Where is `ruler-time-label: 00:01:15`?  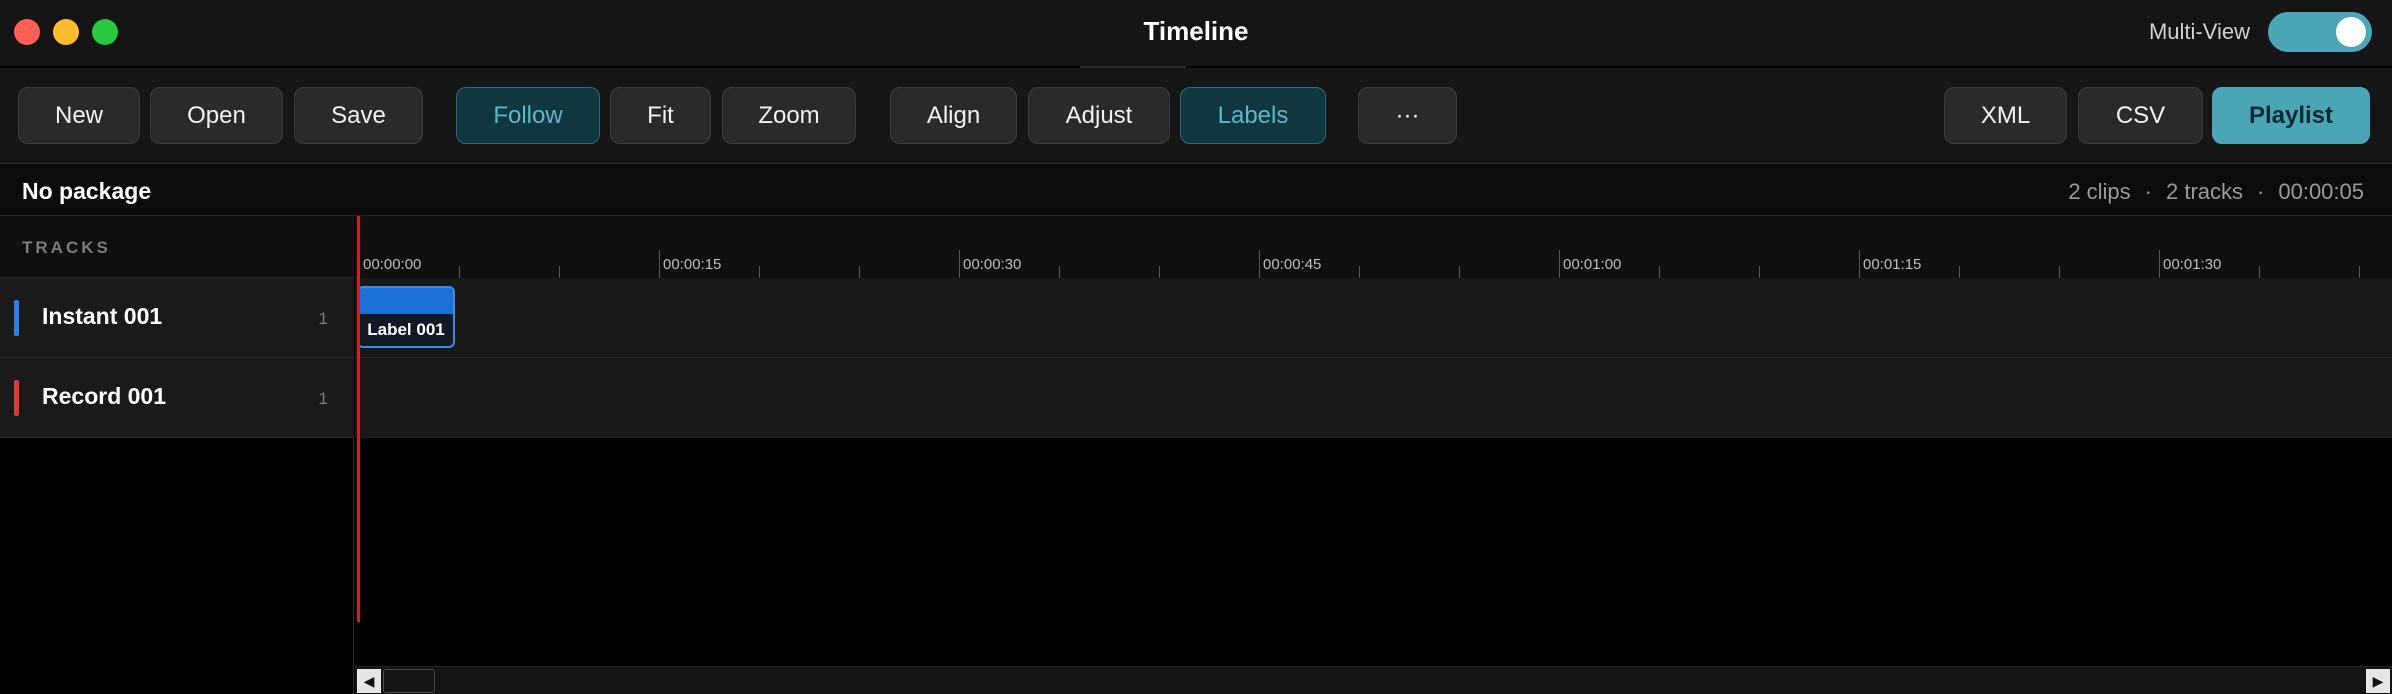 ruler-time-label: 00:01:15 is located at coordinates (1892, 264).